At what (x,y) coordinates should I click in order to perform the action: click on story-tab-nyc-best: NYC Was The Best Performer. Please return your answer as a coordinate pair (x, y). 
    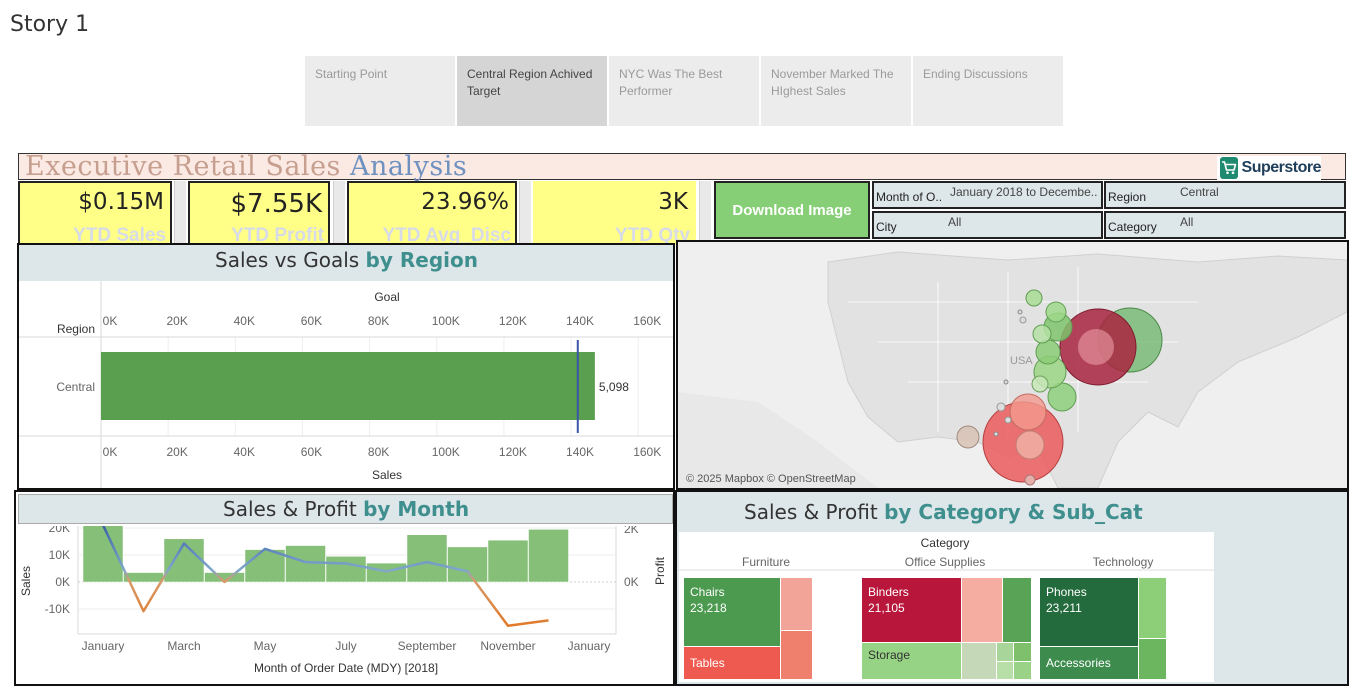
    Looking at the image, I should click on (684, 91).